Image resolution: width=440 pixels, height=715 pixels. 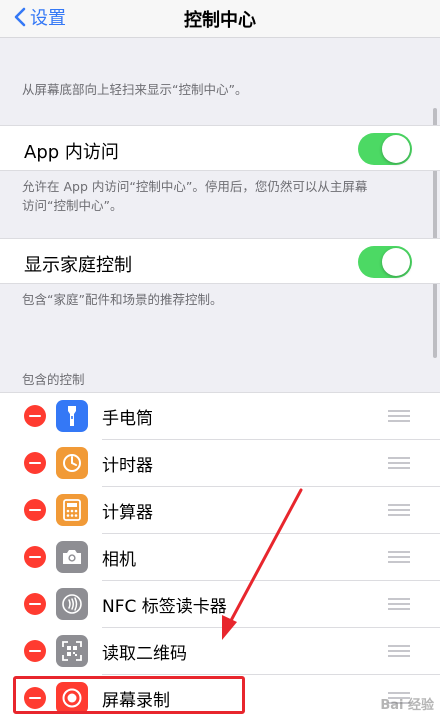 I want to click on red-arrow-annotation, so click(x=262, y=564).